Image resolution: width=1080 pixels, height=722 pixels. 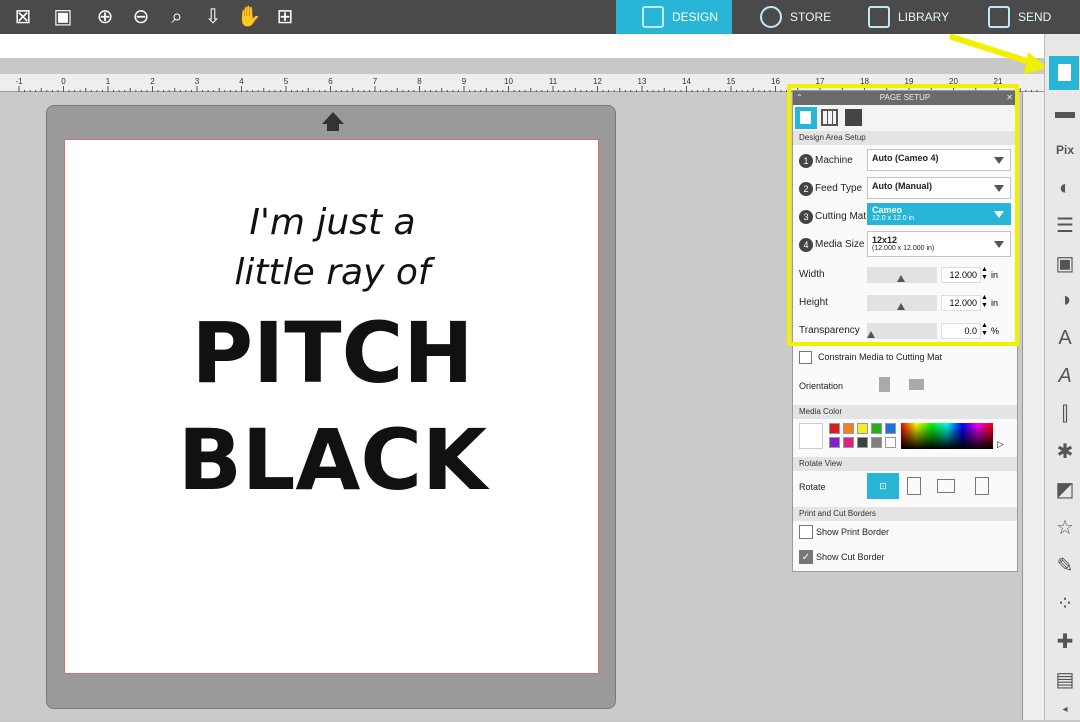 What do you see at coordinates (806, 557) in the screenshot?
I see `show-cut-checkbox: ✓` at bounding box center [806, 557].